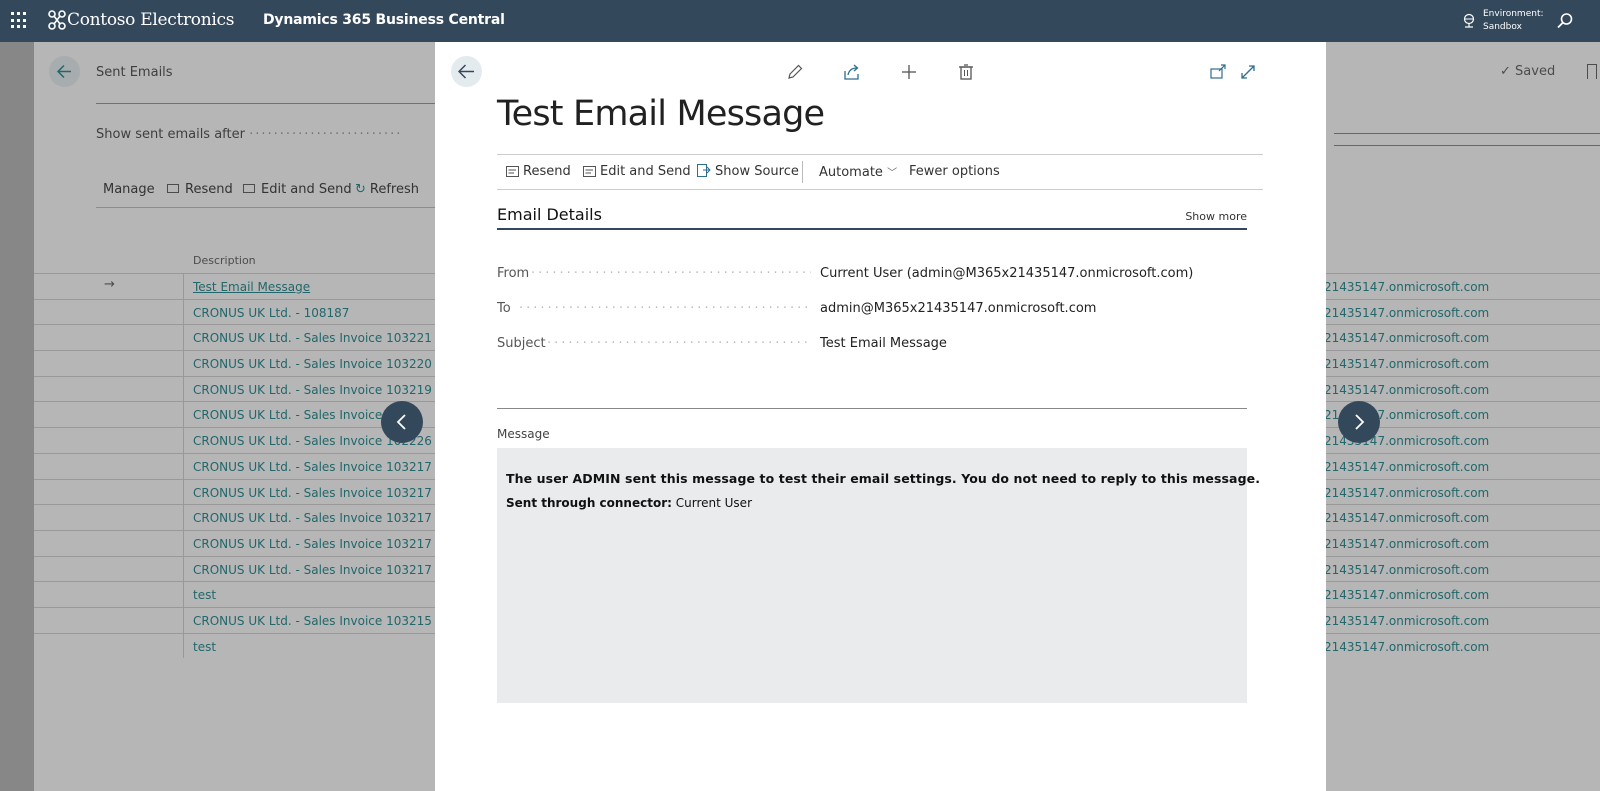 The height and width of the screenshot is (791, 1600). Describe the element at coordinates (858, 172) in the screenshot. I see `automate-menu: Automate ﹀` at that location.